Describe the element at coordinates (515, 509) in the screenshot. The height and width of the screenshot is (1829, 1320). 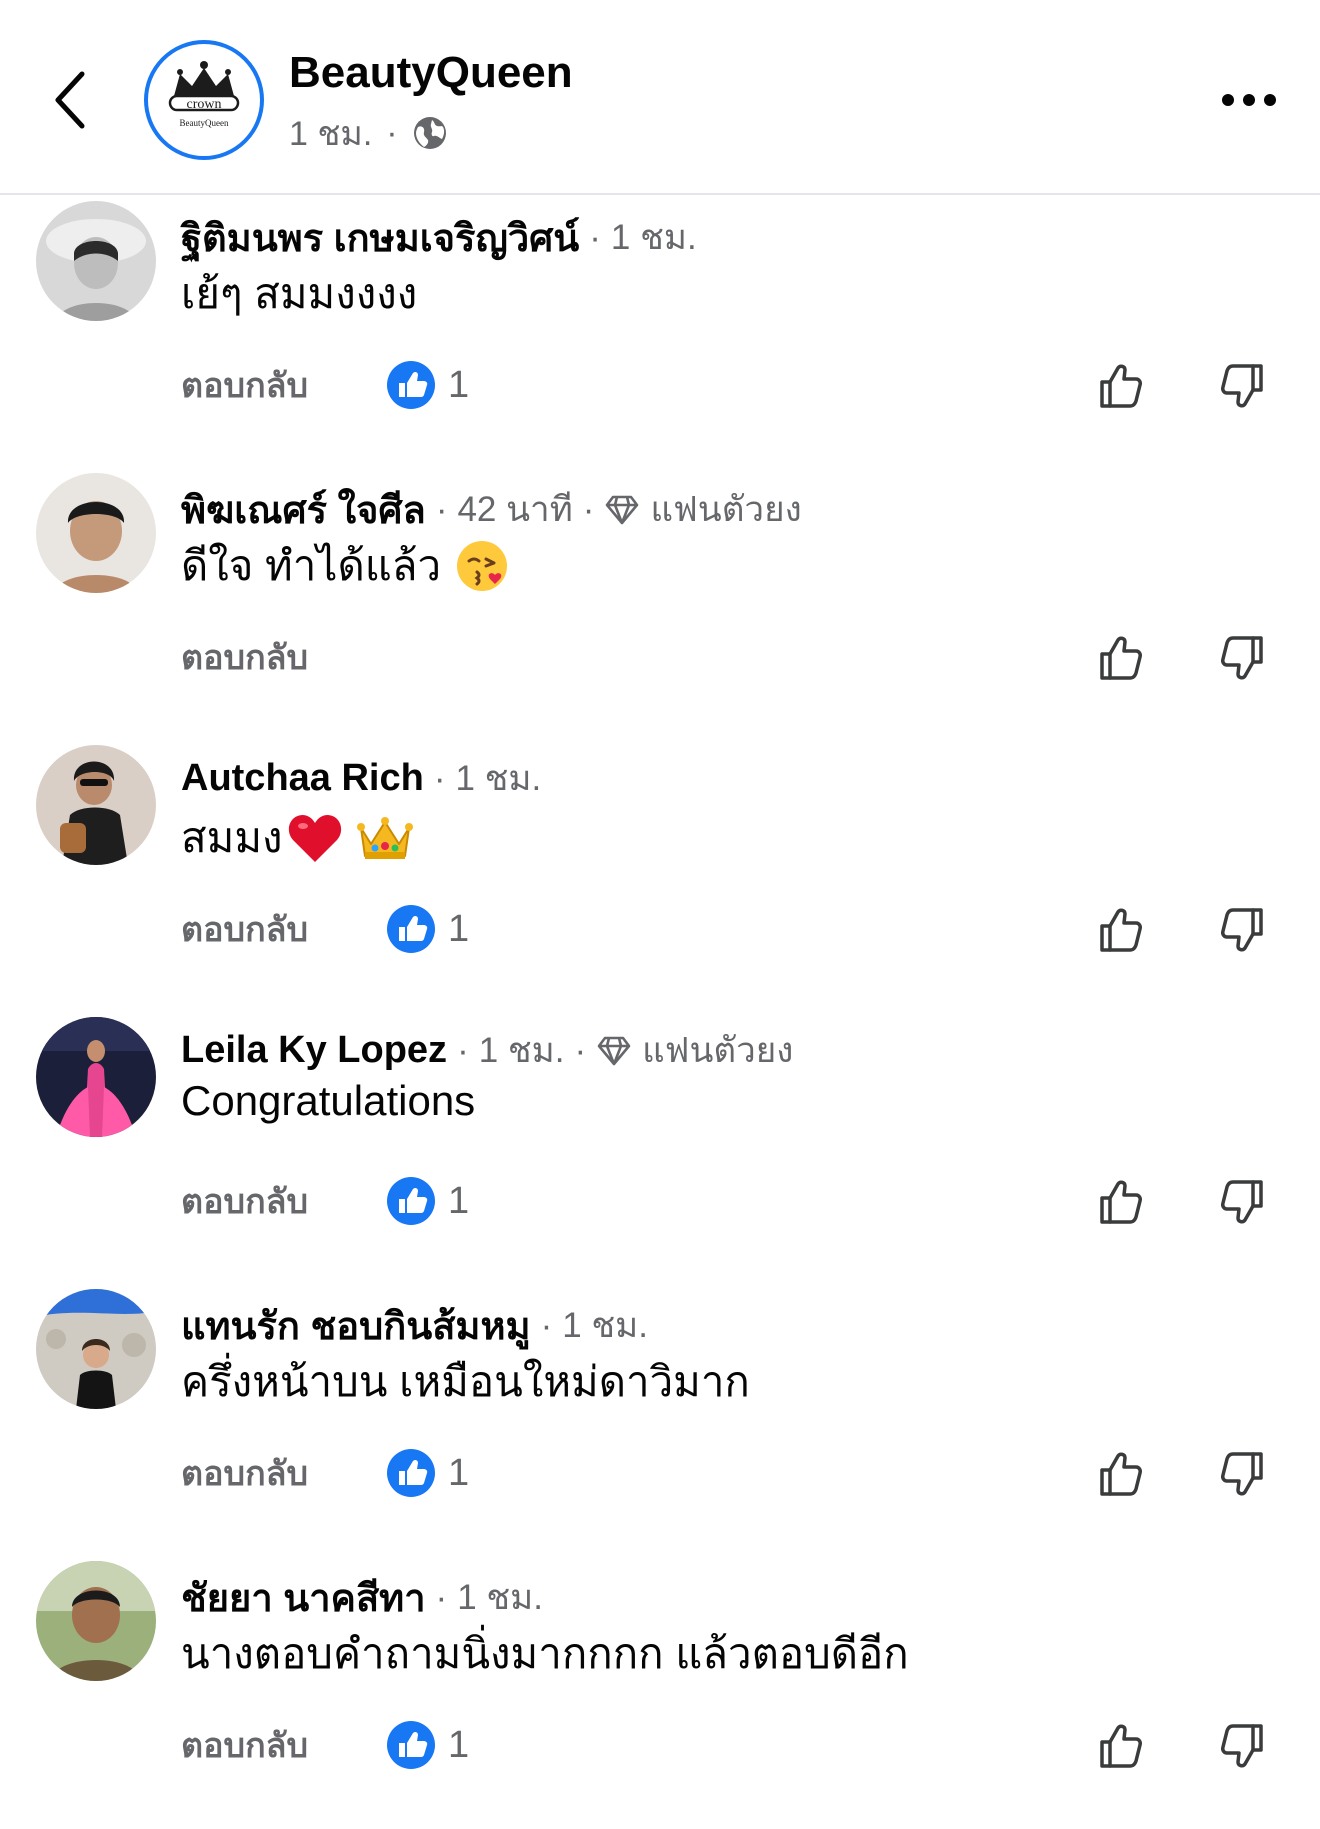
I see `comment-time: 42 นาที` at that location.